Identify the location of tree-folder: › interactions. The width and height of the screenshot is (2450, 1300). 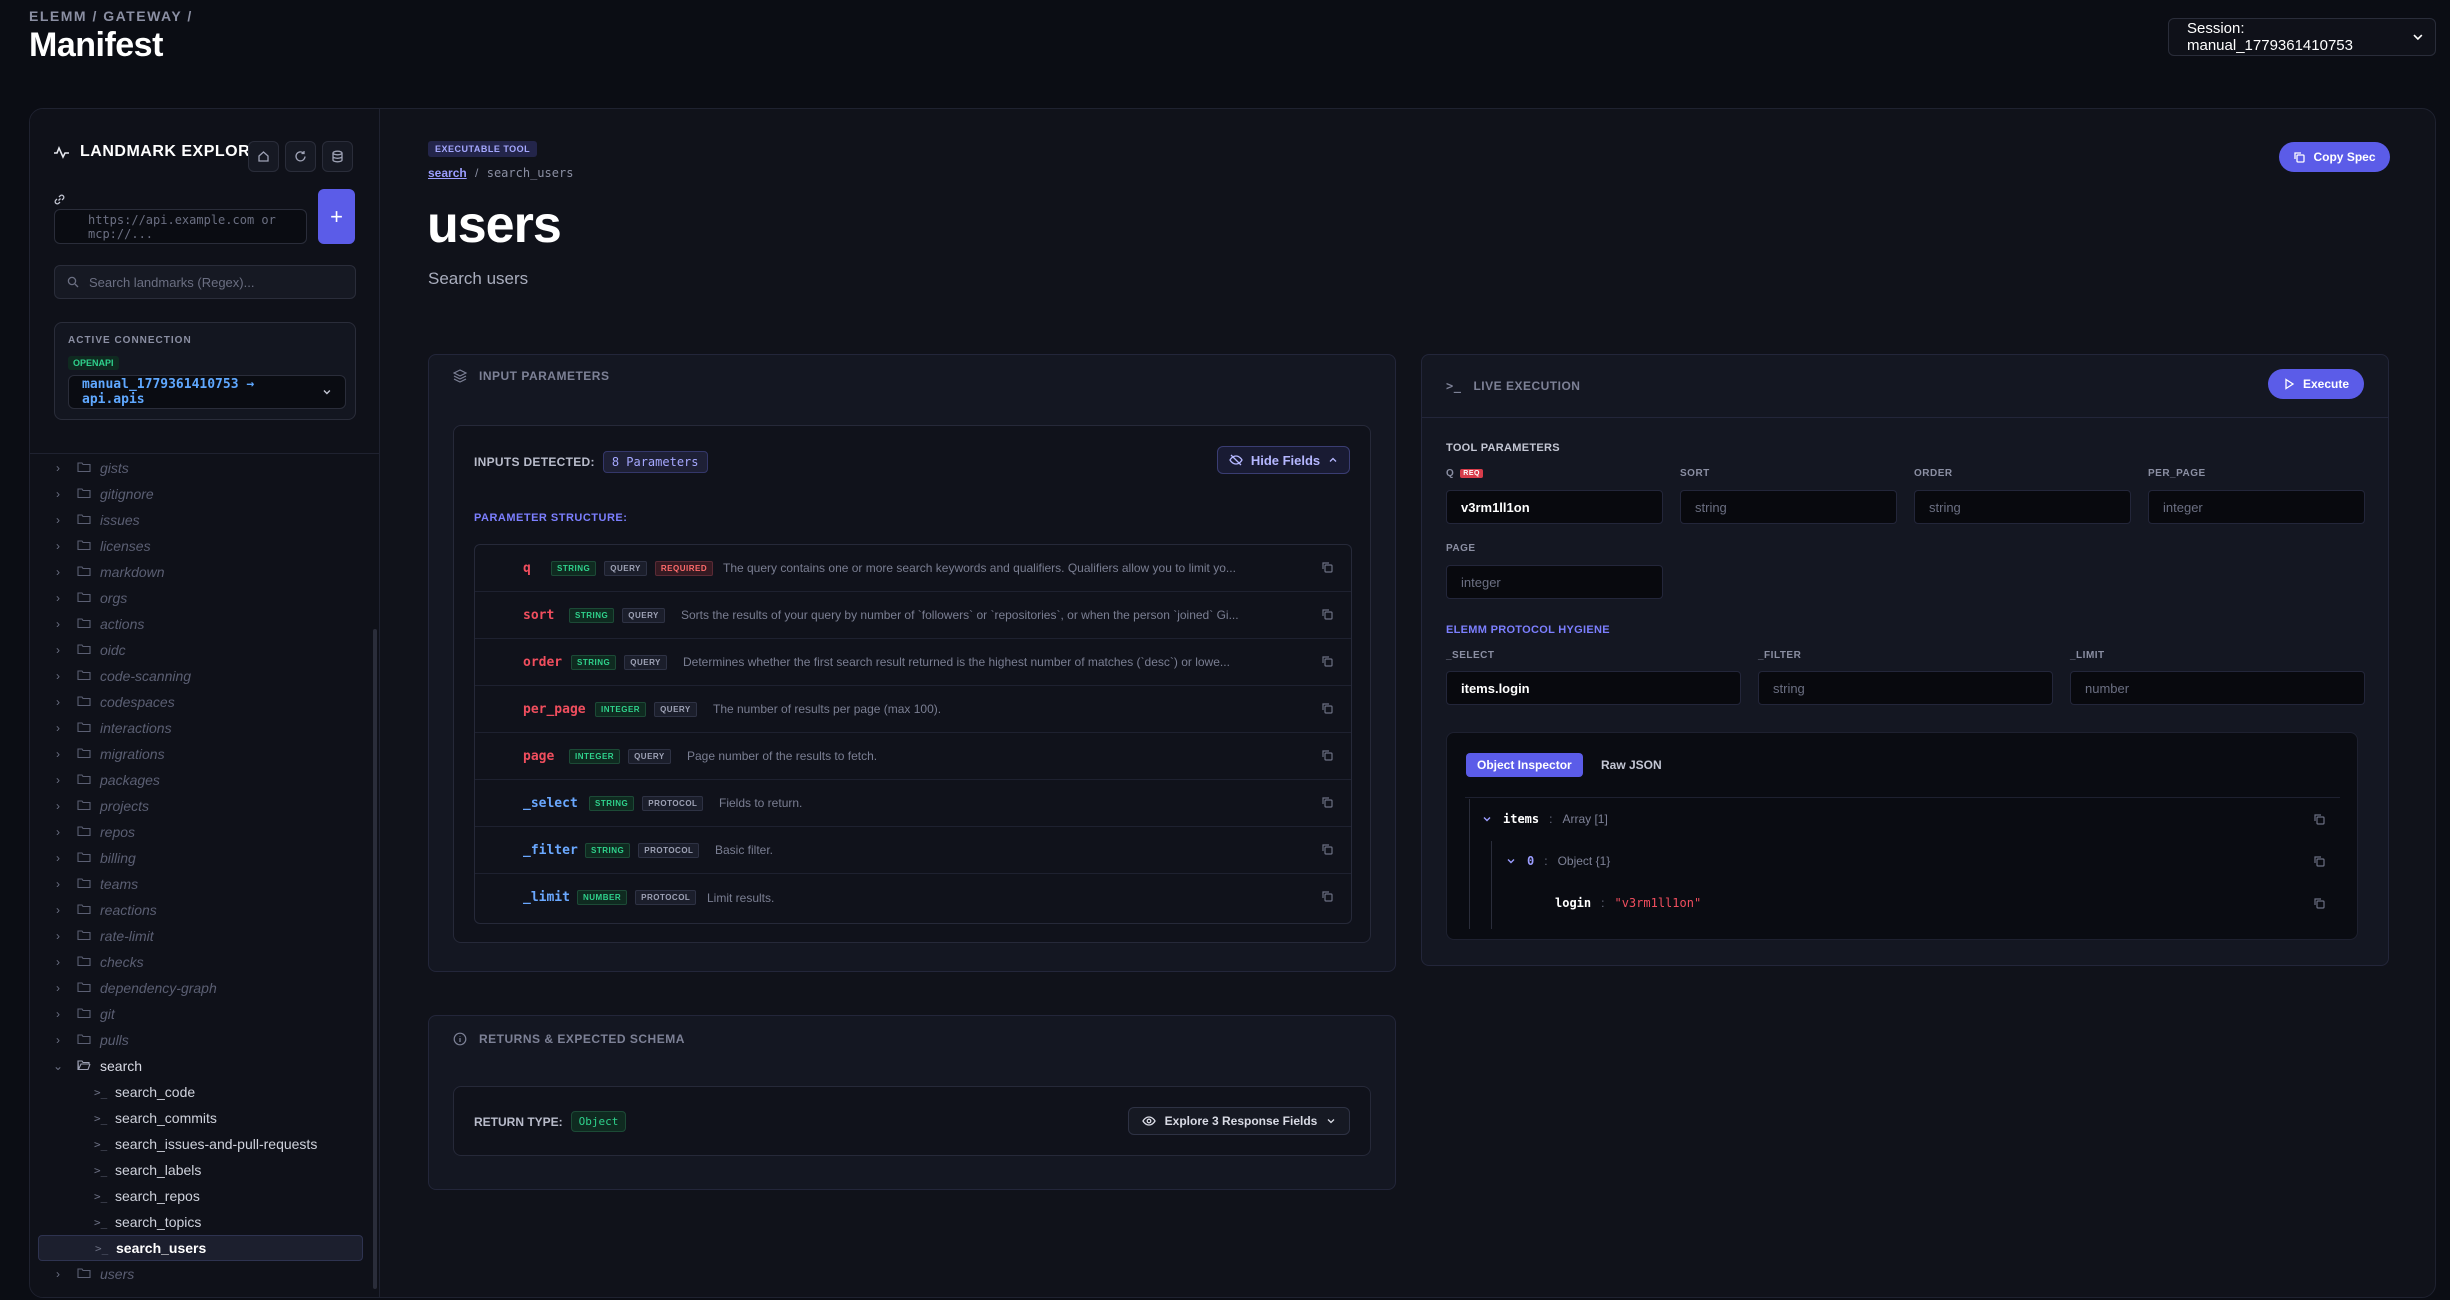
(193, 728).